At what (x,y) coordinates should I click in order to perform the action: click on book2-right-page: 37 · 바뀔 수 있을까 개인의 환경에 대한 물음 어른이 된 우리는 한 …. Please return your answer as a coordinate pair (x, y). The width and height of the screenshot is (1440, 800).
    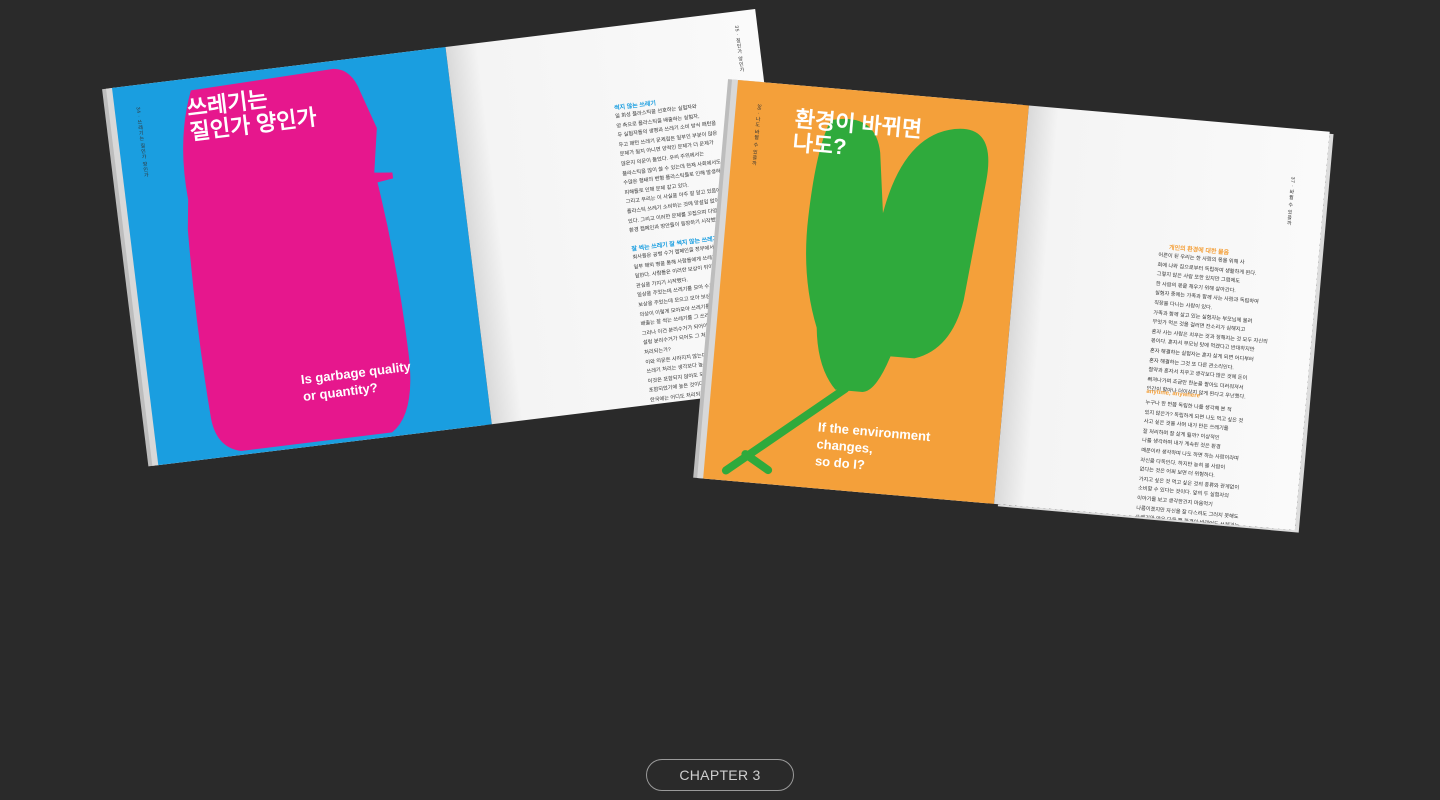
    Looking at the image, I should click on (1162, 318).